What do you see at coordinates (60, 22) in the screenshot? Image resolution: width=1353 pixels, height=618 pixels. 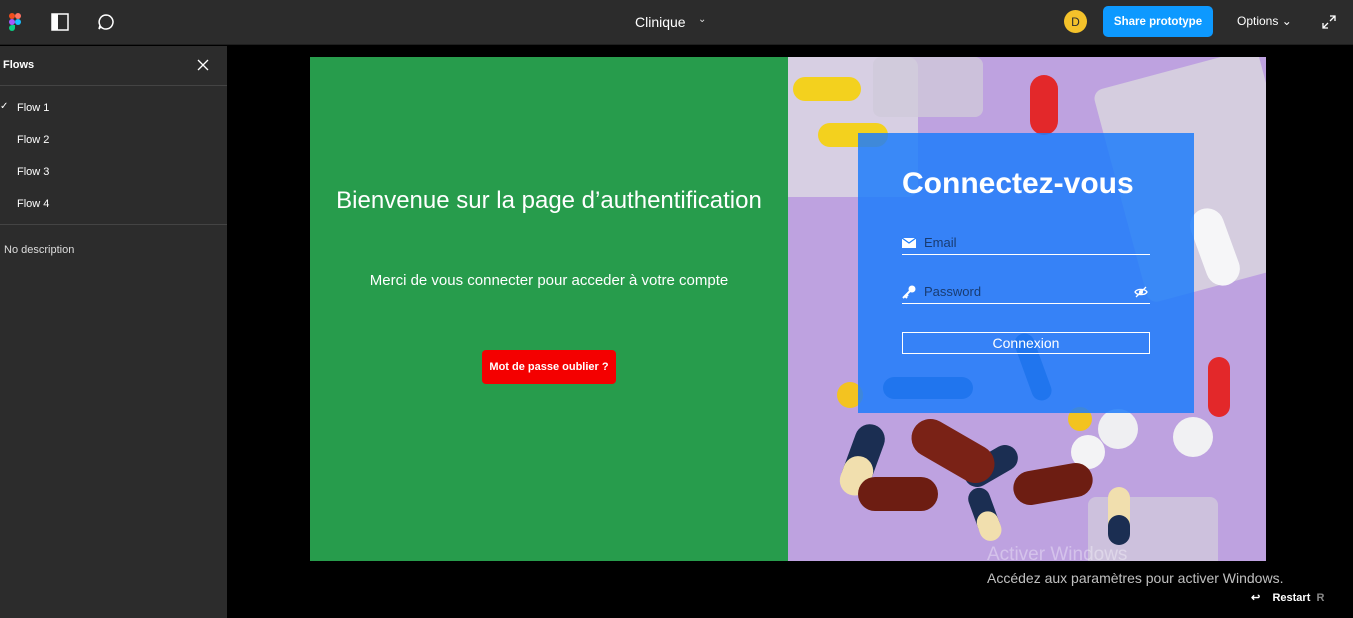 I see `sidebar-toggle-icon` at bounding box center [60, 22].